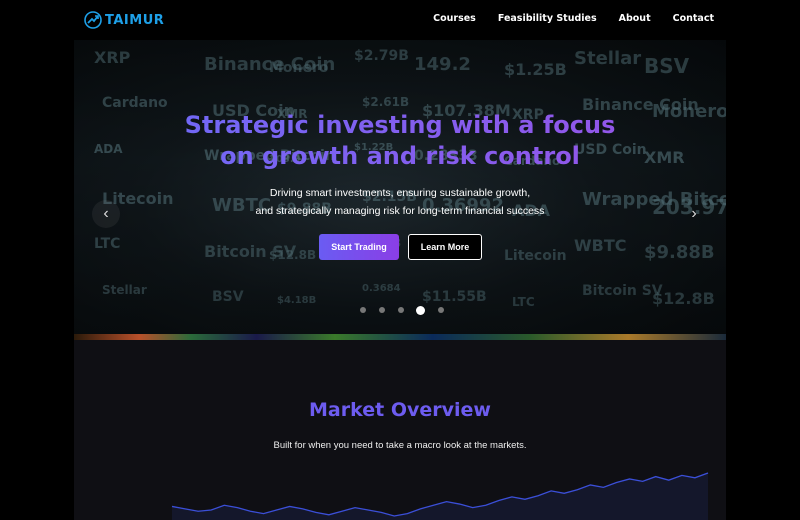  I want to click on nav-link-feasibility-studies: Feasibility Studies, so click(547, 18).